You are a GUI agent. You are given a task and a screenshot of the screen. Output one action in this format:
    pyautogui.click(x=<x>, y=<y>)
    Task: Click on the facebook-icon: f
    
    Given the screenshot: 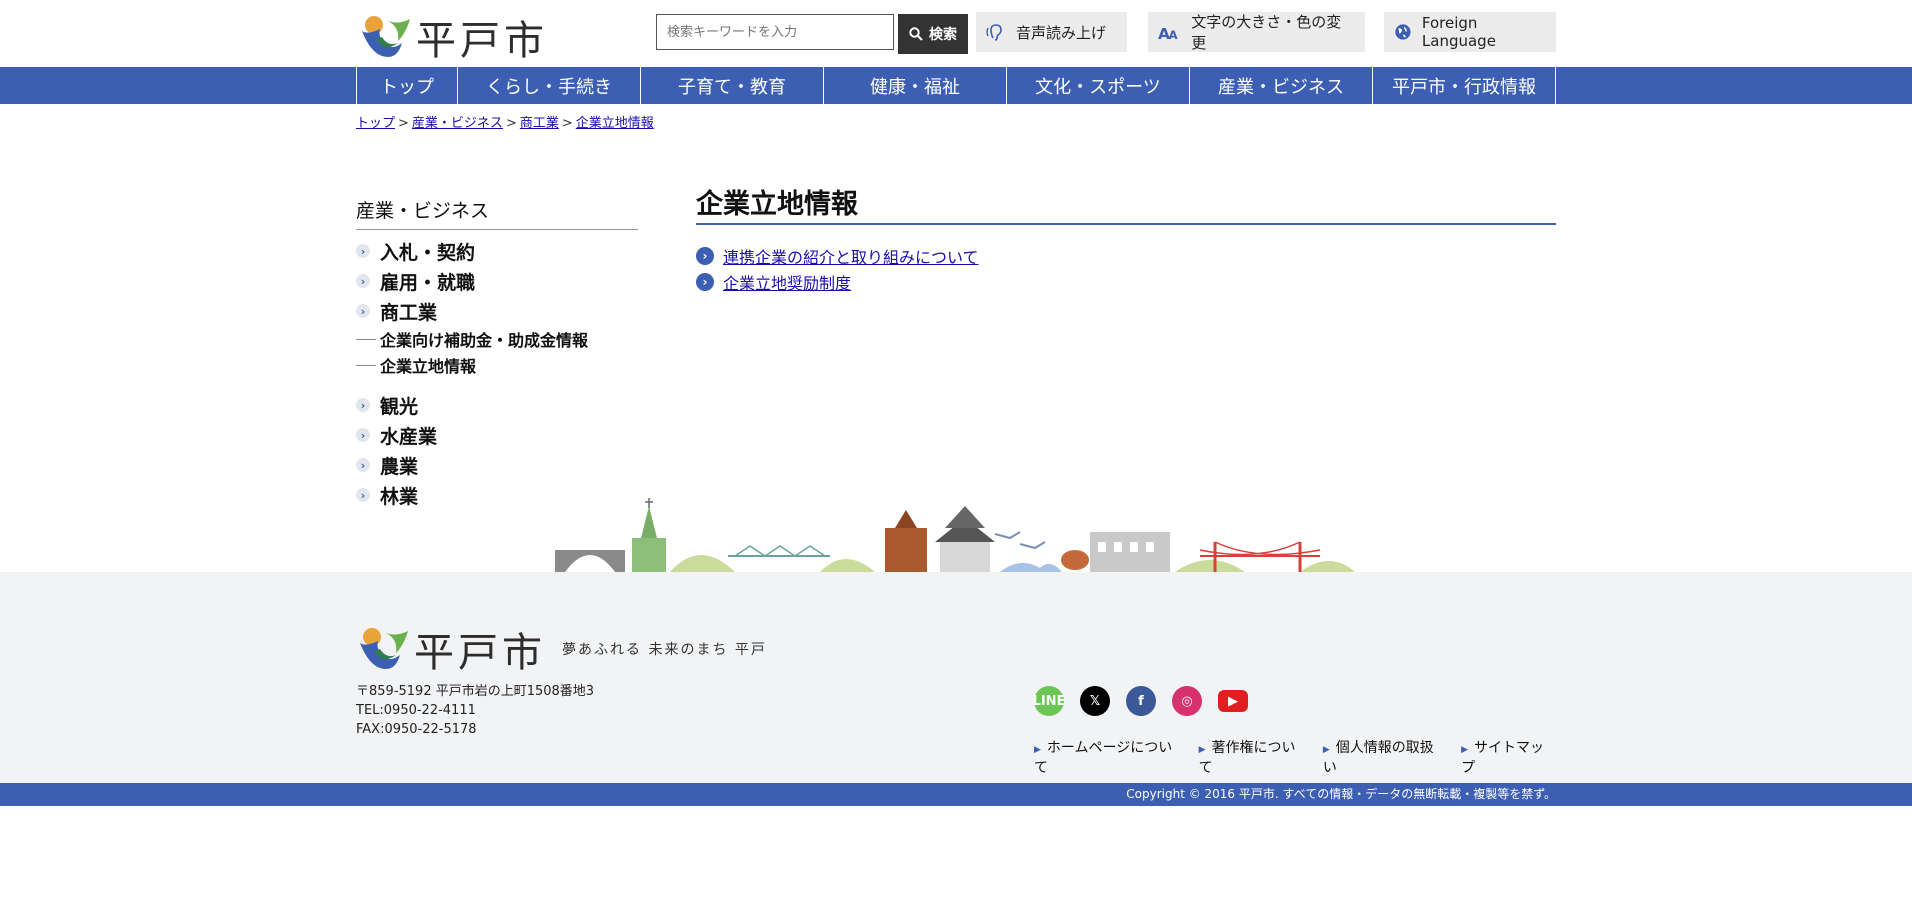 What is the action you would take?
    pyautogui.click(x=1141, y=701)
    